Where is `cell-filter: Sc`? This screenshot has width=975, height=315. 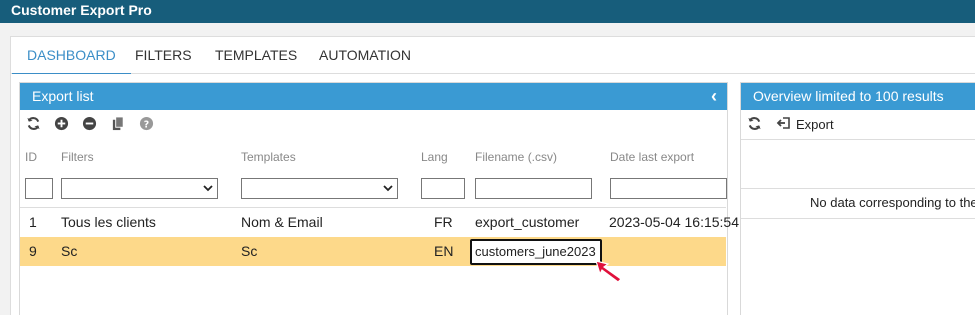
cell-filter: Sc is located at coordinates (69, 251).